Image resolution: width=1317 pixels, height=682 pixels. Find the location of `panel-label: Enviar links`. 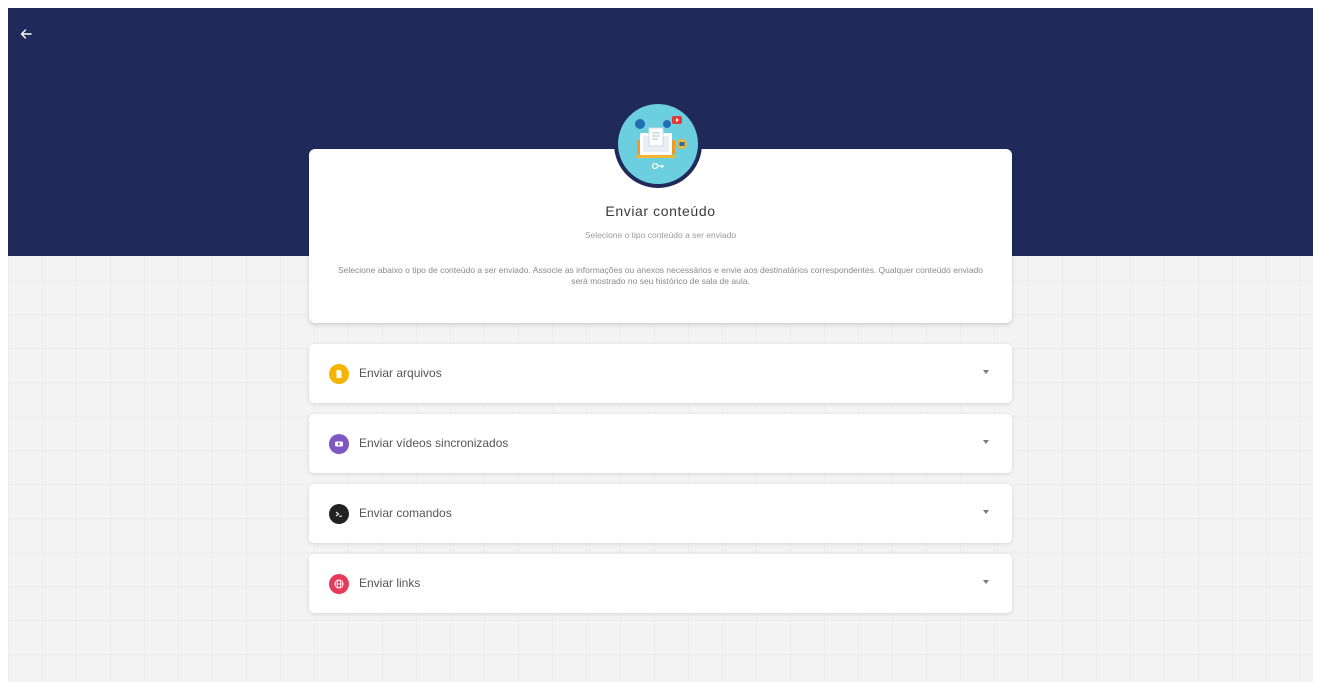

panel-label: Enviar links is located at coordinates (390, 583).